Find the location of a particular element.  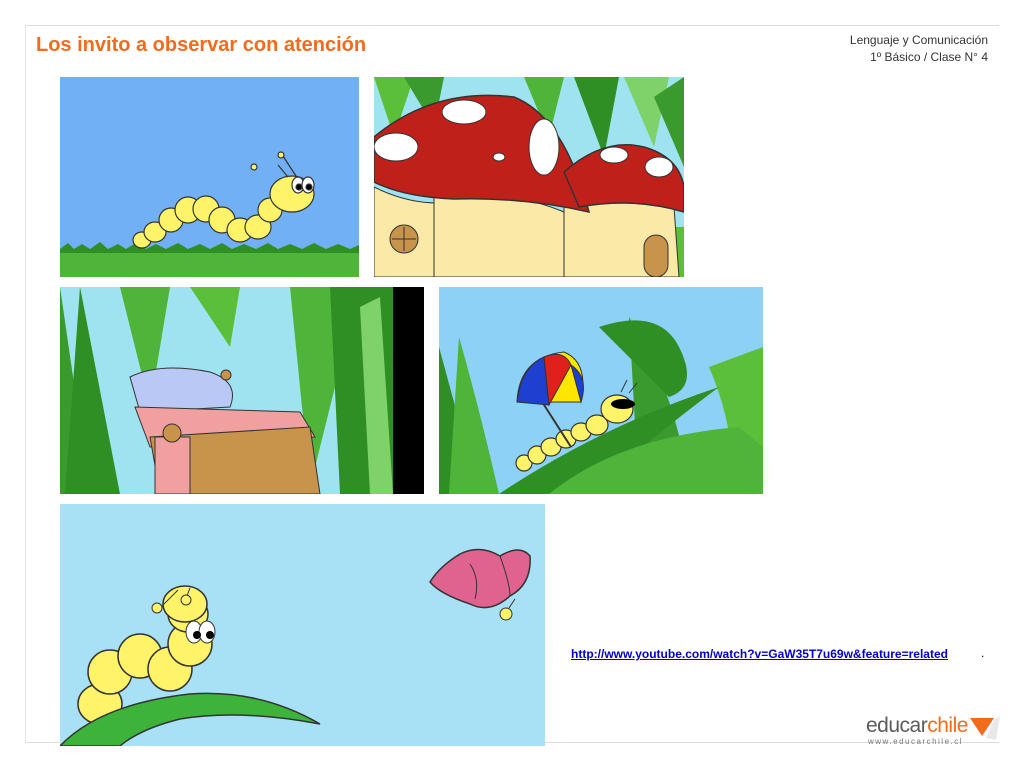

educarchile-logo: educarchile www.educarchile.cl is located at coordinates (928, 731).